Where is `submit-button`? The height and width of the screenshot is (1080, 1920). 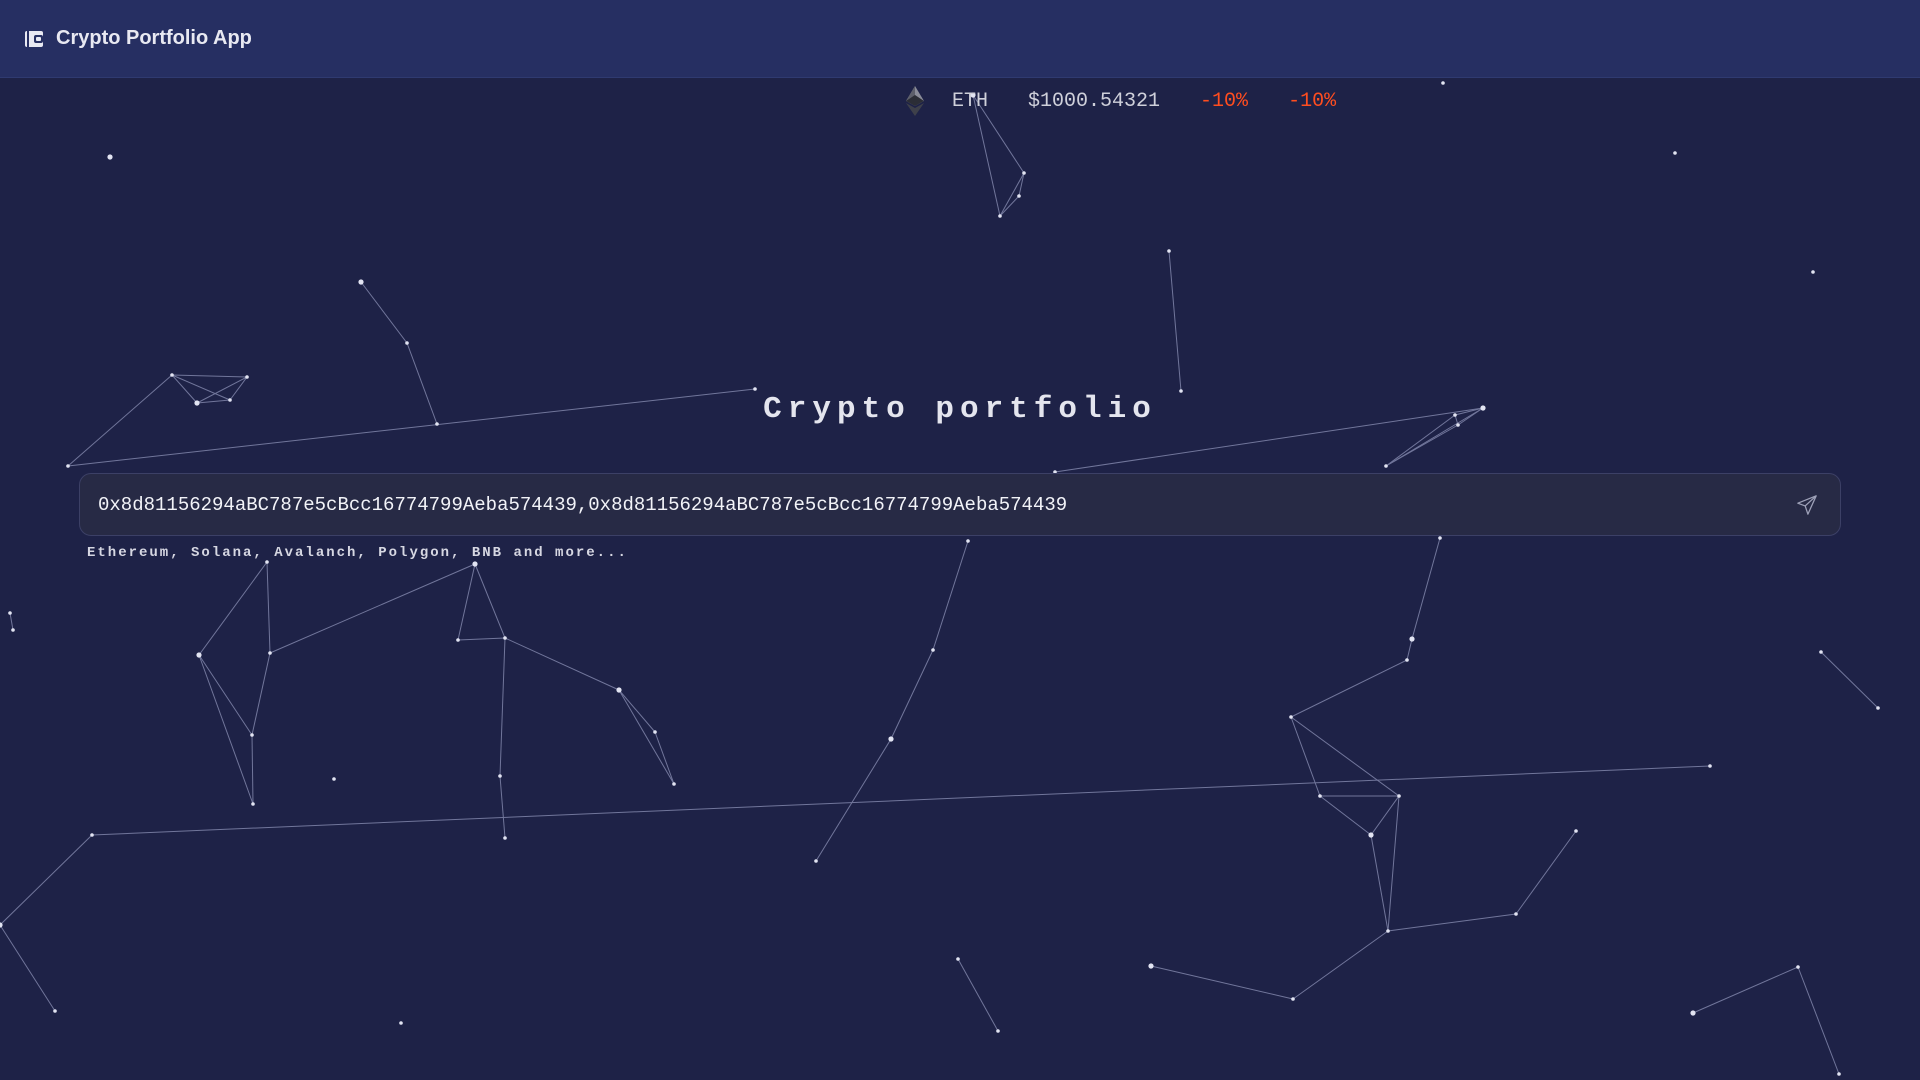 submit-button is located at coordinates (1807, 505).